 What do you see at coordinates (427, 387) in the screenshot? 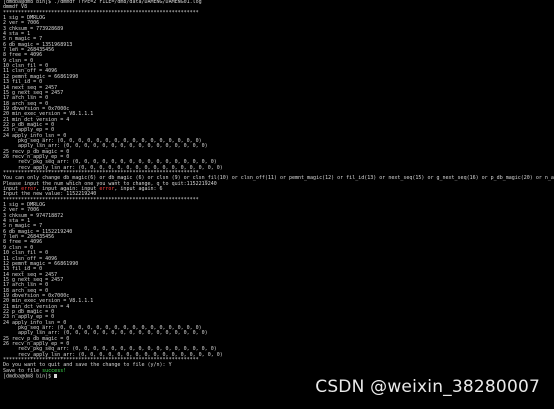
I see `watermark: CSDN @weixin_38280007` at bounding box center [427, 387].